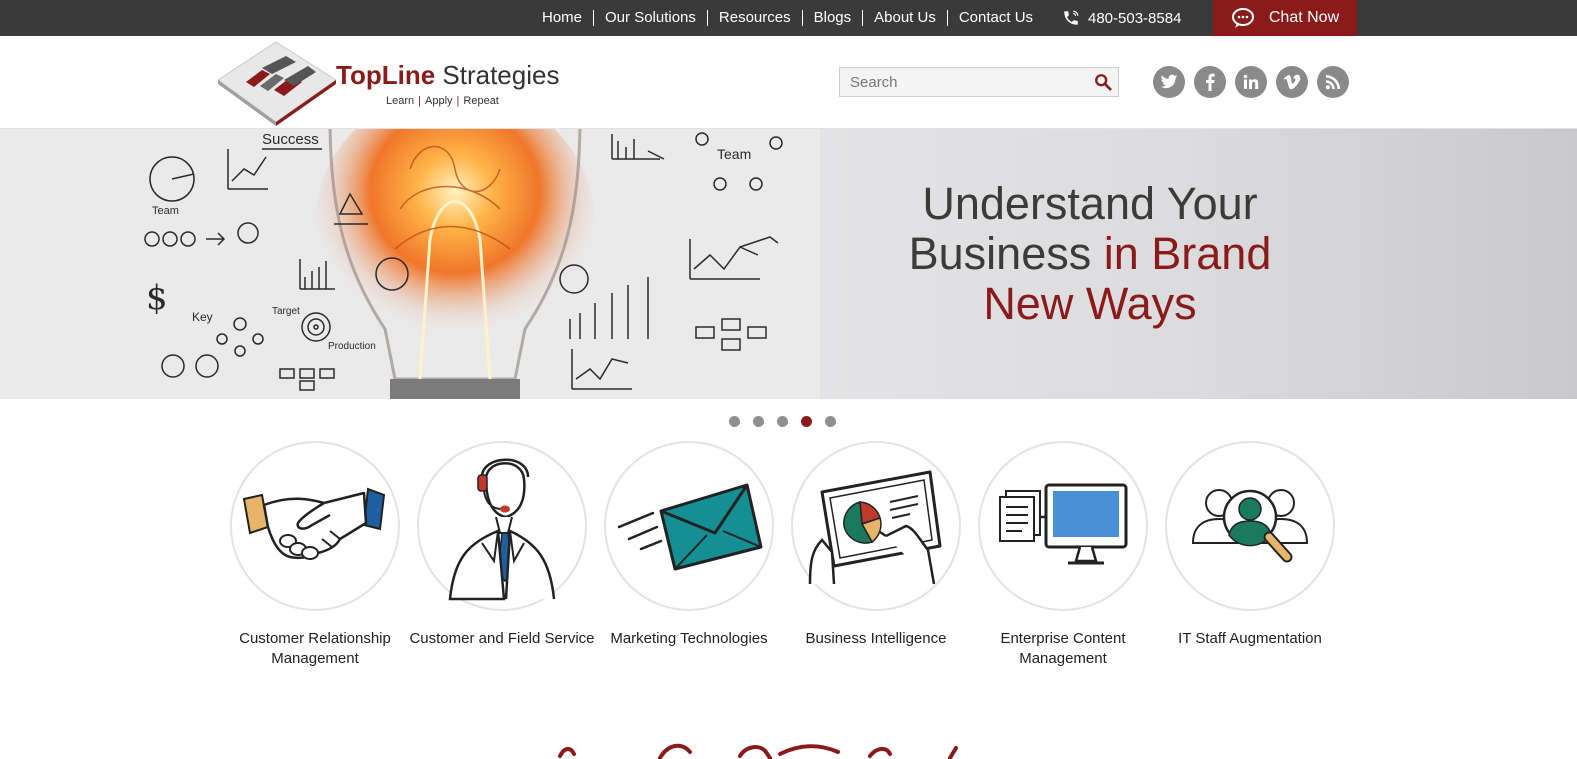 Image resolution: width=1577 pixels, height=759 pixels. What do you see at coordinates (650, 18) in the screenshot?
I see `nav-our-solutions-link: Our Solutions` at bounding box center [650, 18].